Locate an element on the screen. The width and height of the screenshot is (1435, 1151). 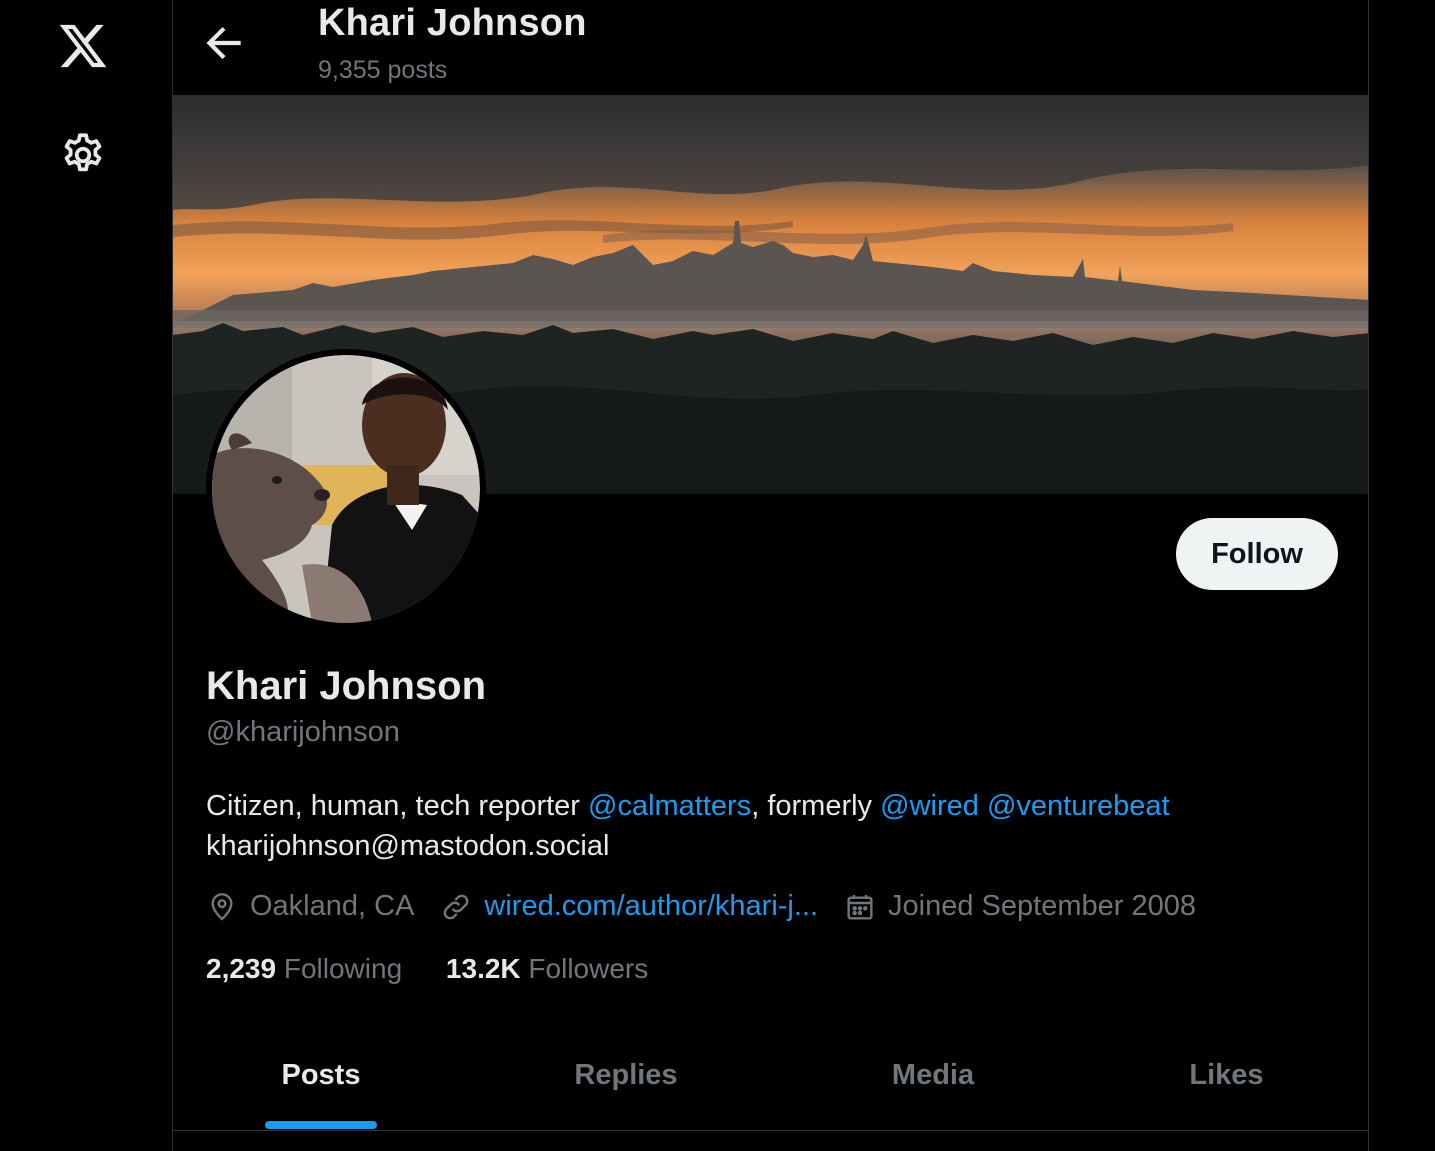
avatar-image is located at coordinates (346, 489).